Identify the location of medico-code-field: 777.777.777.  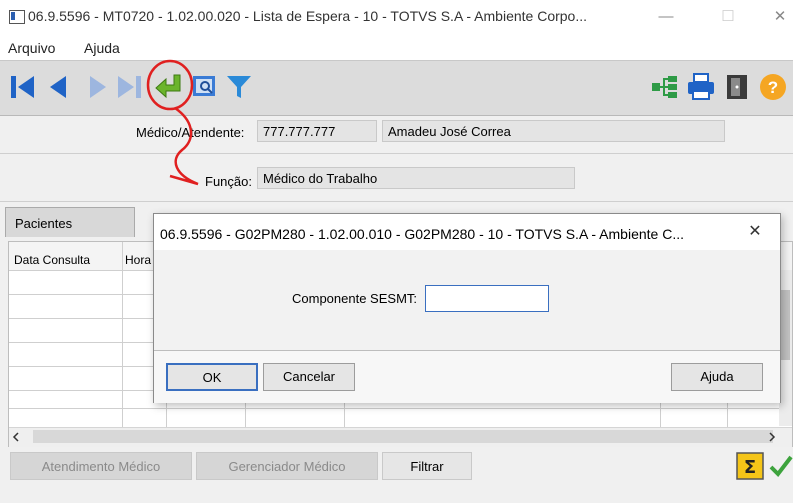
(317, 131).